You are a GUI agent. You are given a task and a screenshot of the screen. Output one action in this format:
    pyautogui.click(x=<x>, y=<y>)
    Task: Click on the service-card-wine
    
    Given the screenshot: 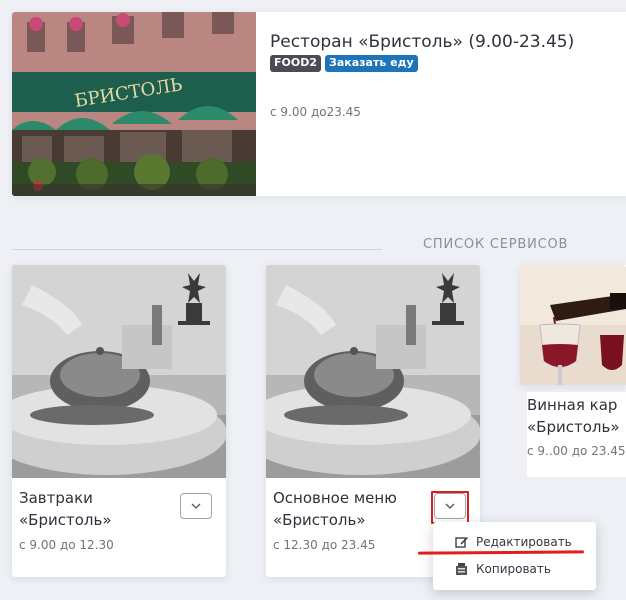 What is the action you would take?
    pyautogui.click(x=573, y=325)
    